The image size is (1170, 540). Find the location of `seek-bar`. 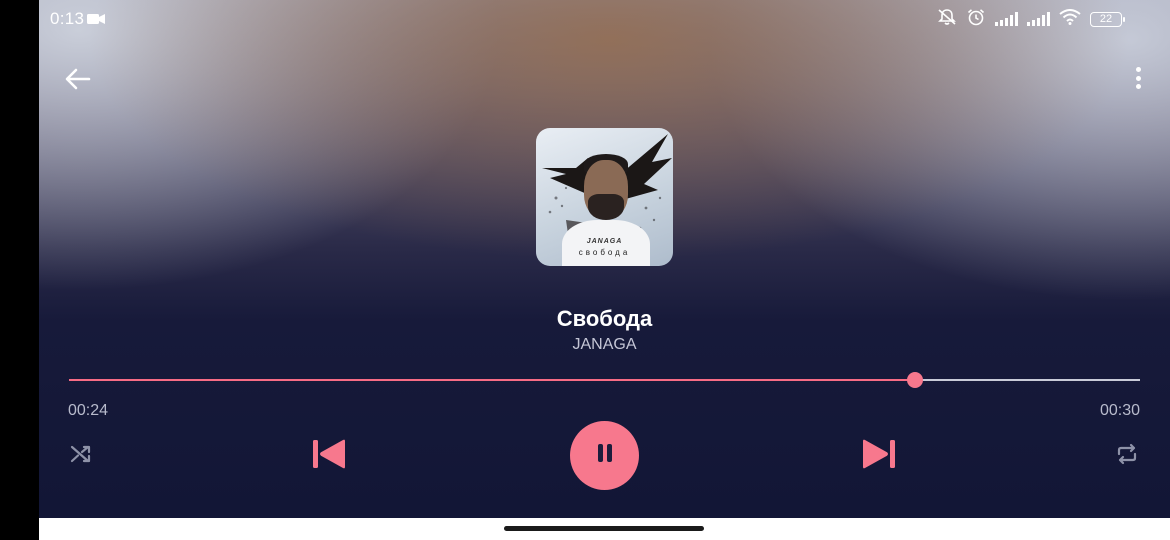

seek-bar is located at coordinates (604, 380).